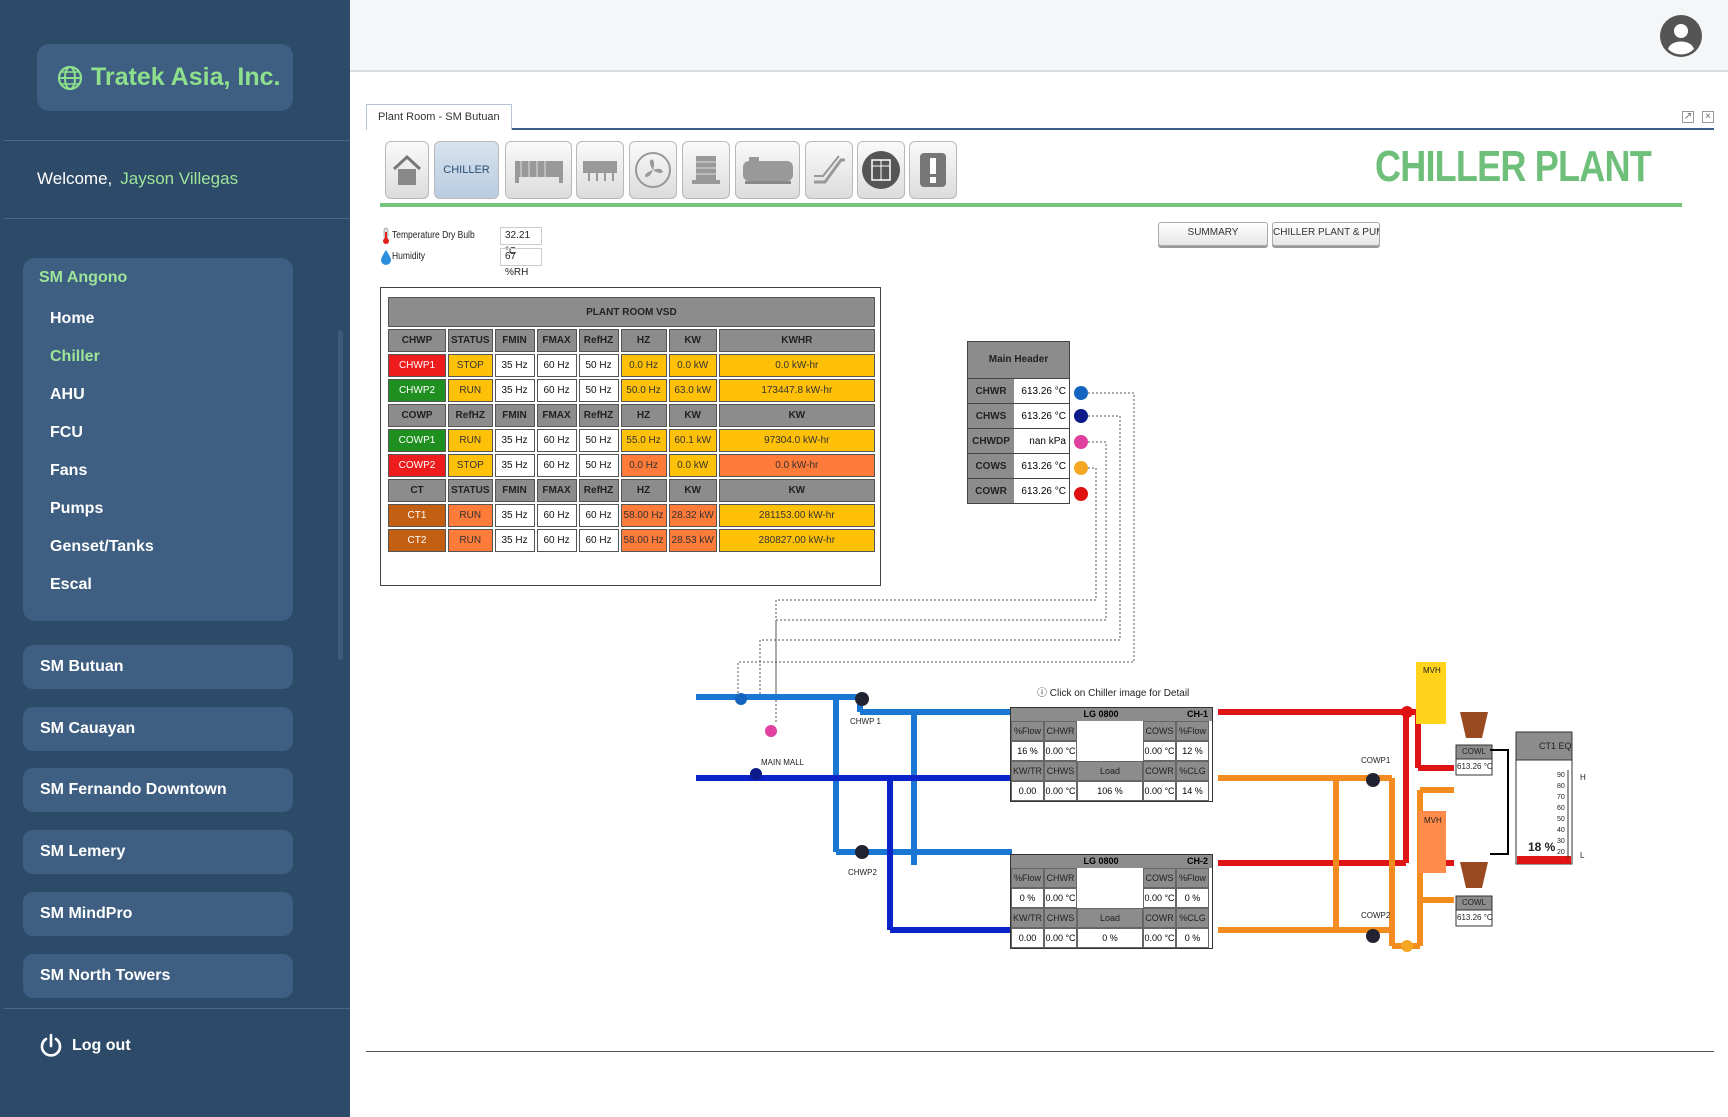 The width and height of the screenshot is (1728, 1117). What do you see at coordinates (1561, 830) in the screenshot?
I see `gauge-tick: 40` at bounding box center [1561, 830].